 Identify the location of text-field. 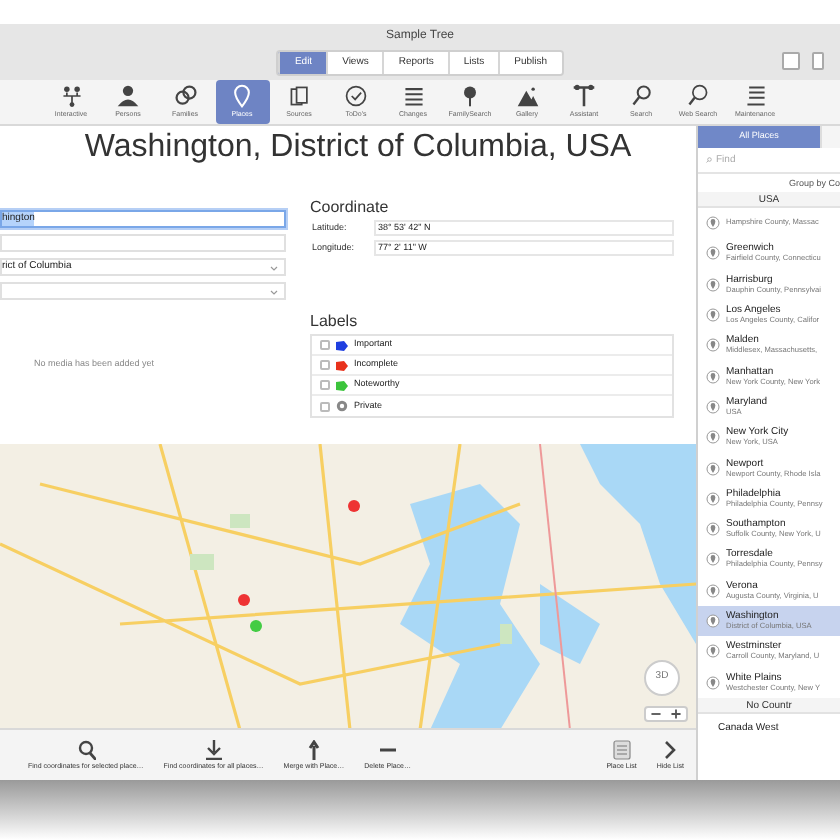
(143, 243).